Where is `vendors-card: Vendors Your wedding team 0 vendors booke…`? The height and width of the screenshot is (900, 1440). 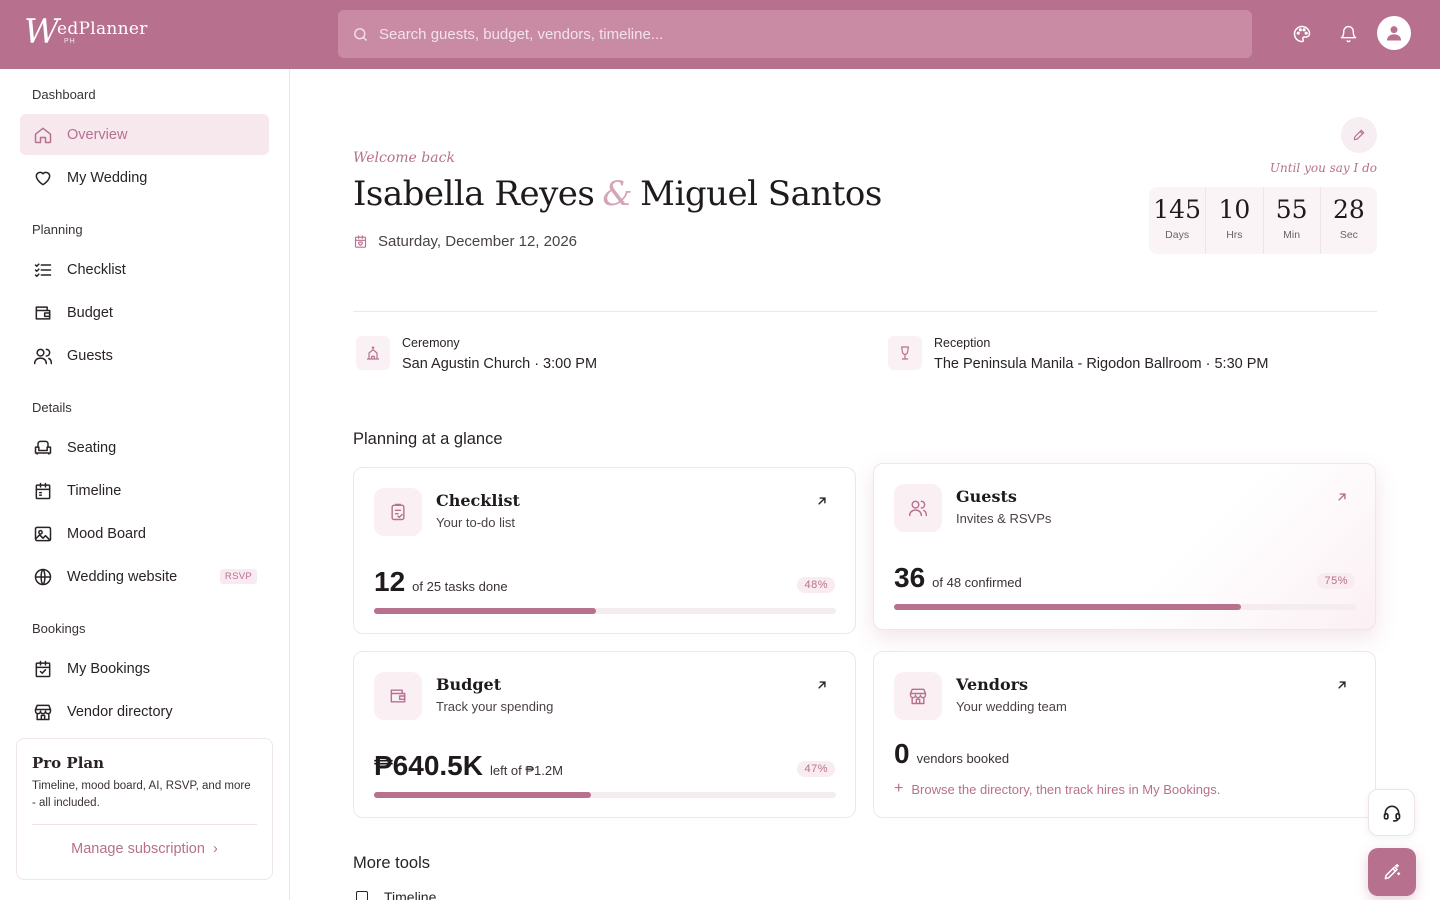 vendors-card: Vendors Your wedding team 0 vendors booke… is located at coordinates (1124, 734).